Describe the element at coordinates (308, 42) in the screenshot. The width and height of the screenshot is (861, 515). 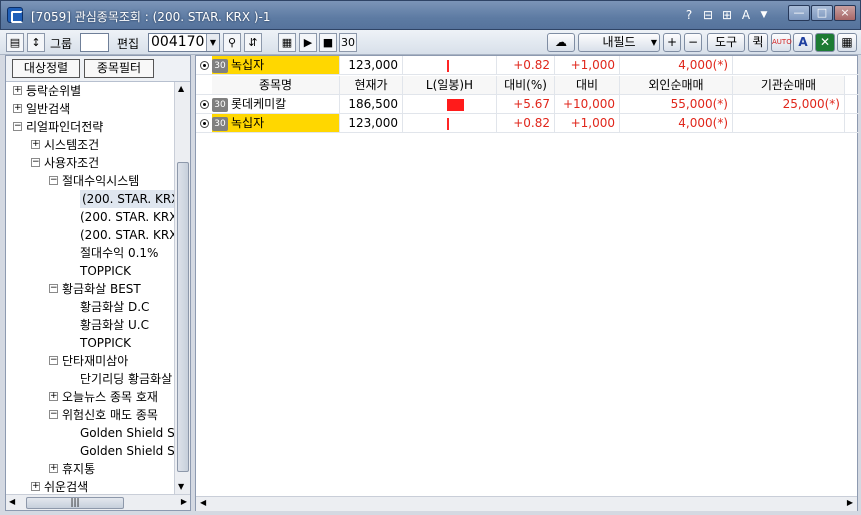
I see `play-button: ▶` at that location.